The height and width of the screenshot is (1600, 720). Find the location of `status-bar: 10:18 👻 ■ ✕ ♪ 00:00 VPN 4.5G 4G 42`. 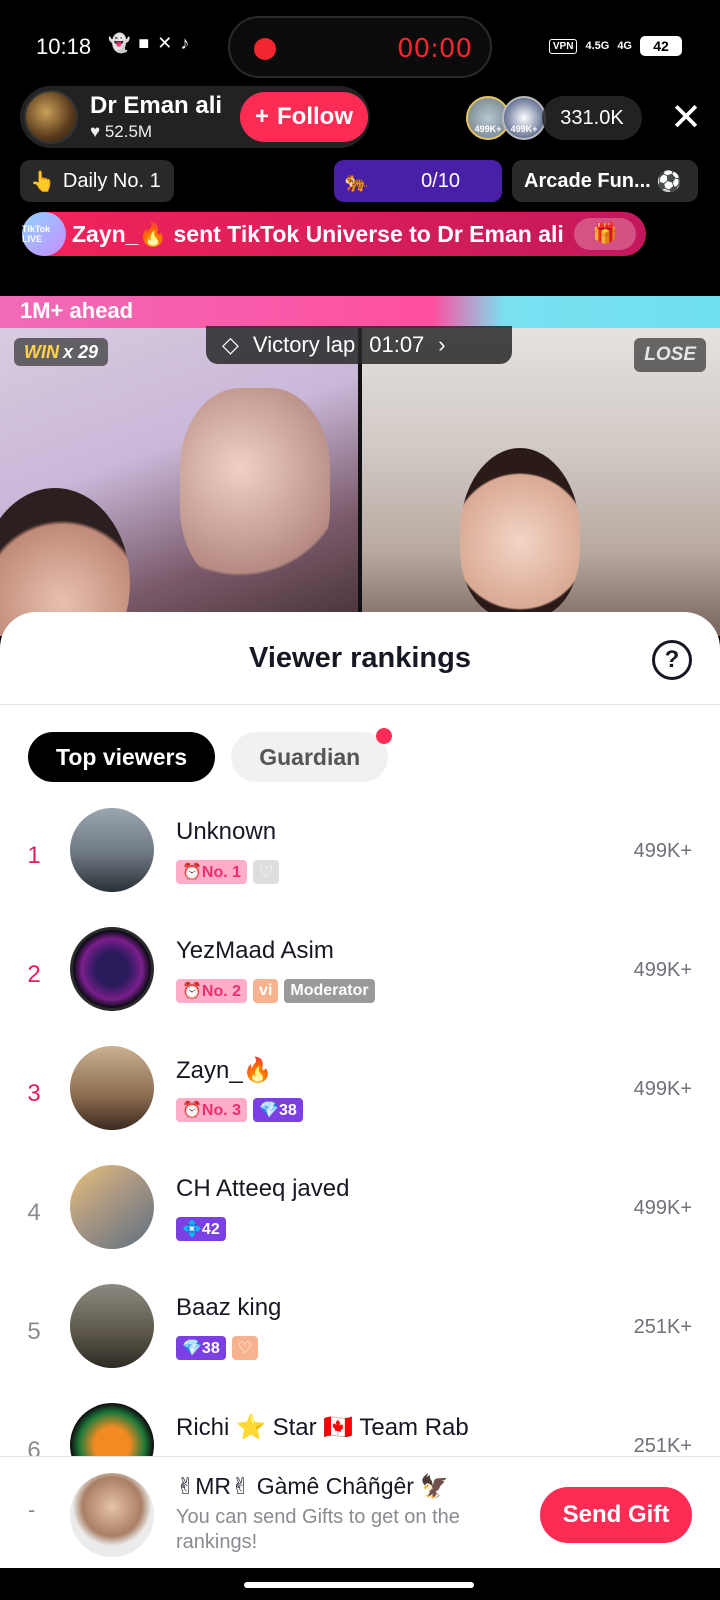

status-bar: 10:18 👻 ■ ✕ ♪ 00:00 VPN 4.5G 4G 42 is located at coordinates (360, 45).